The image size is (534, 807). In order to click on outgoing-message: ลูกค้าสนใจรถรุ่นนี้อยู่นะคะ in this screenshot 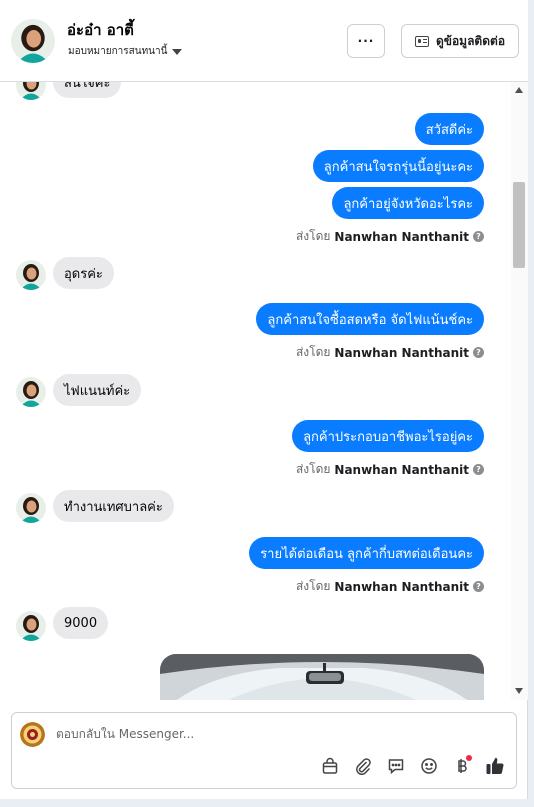, I will do `click(398, 166)`.